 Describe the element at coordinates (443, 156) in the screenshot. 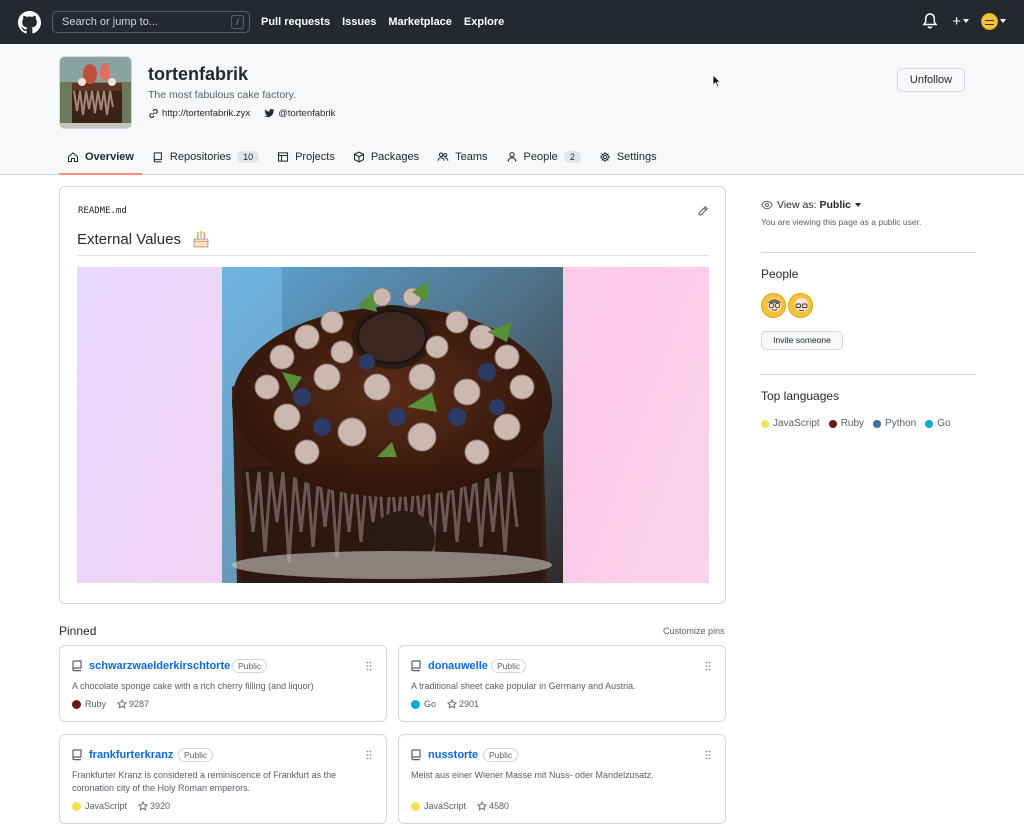

I see `people-icon` at that location.